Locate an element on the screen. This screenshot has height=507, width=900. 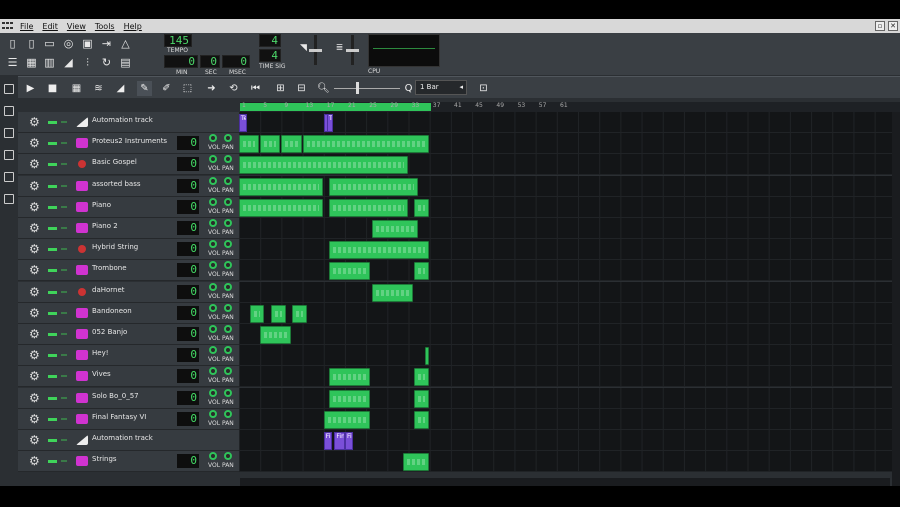
track-name: assorted bass is located at coordinates (116, 184).